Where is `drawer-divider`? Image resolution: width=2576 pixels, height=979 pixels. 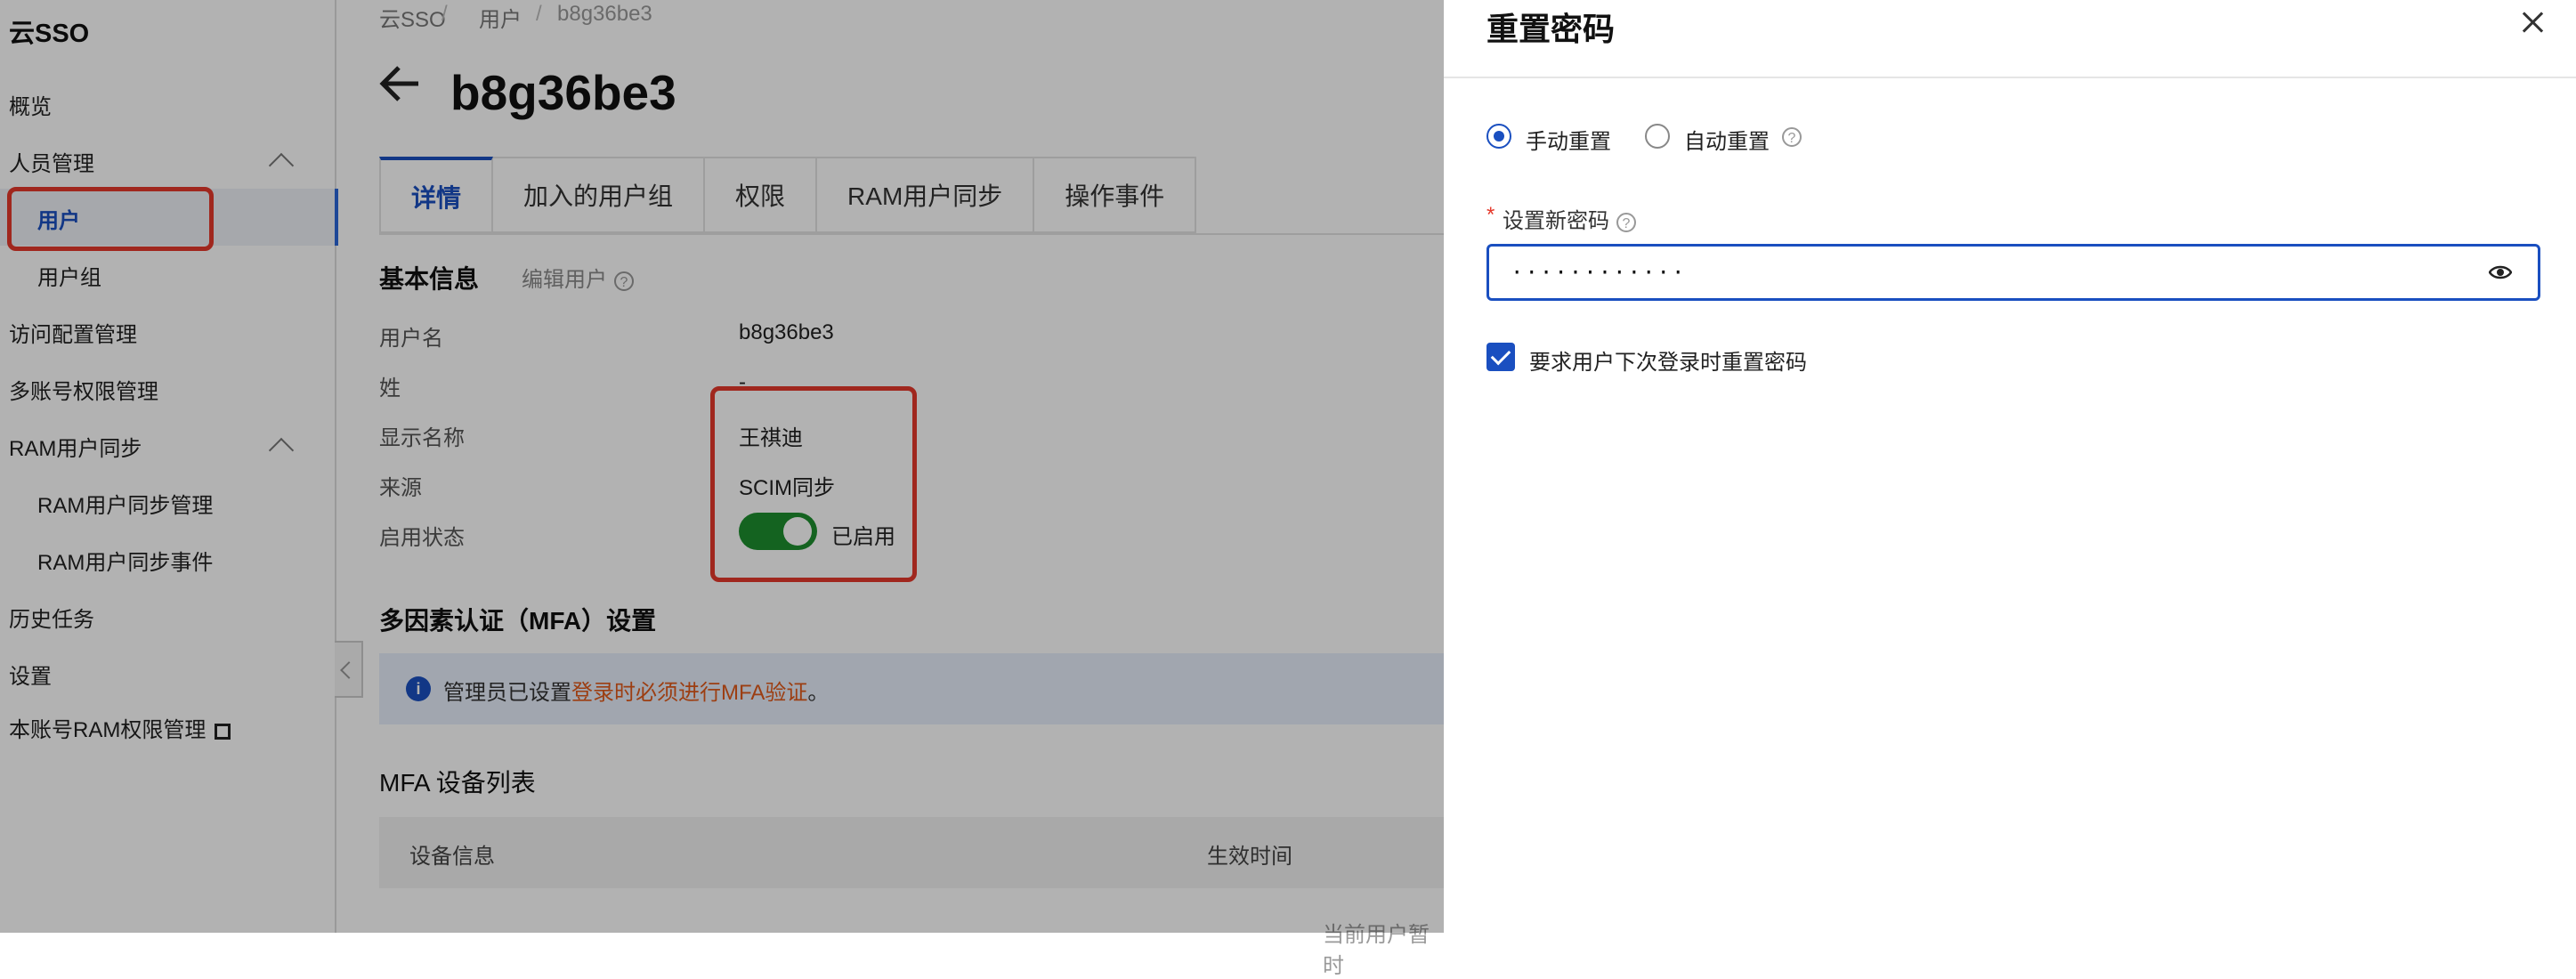 drawer-divider is located at coordinates (2010, 78).